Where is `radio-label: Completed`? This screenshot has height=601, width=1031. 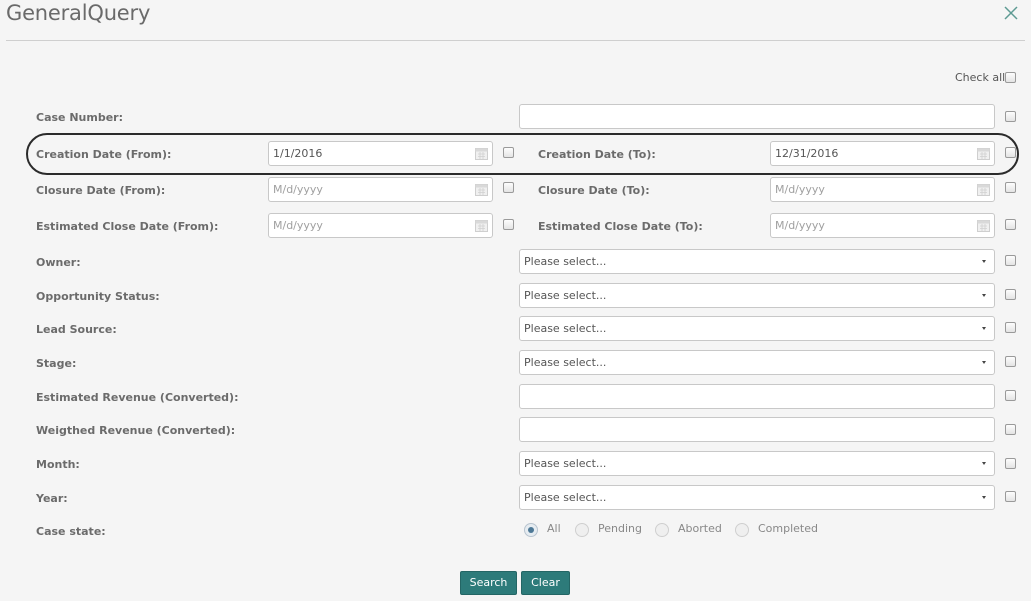 radio-label: Completed is located at coordinates (788, 528).